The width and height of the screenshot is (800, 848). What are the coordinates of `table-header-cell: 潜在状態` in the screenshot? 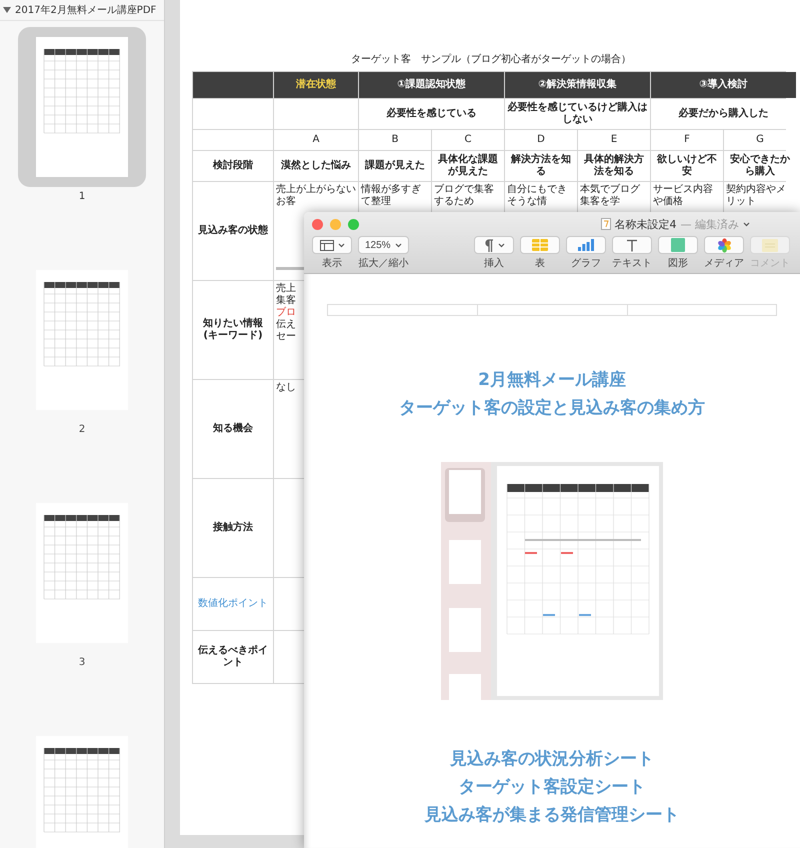 It's located at (316, 85).